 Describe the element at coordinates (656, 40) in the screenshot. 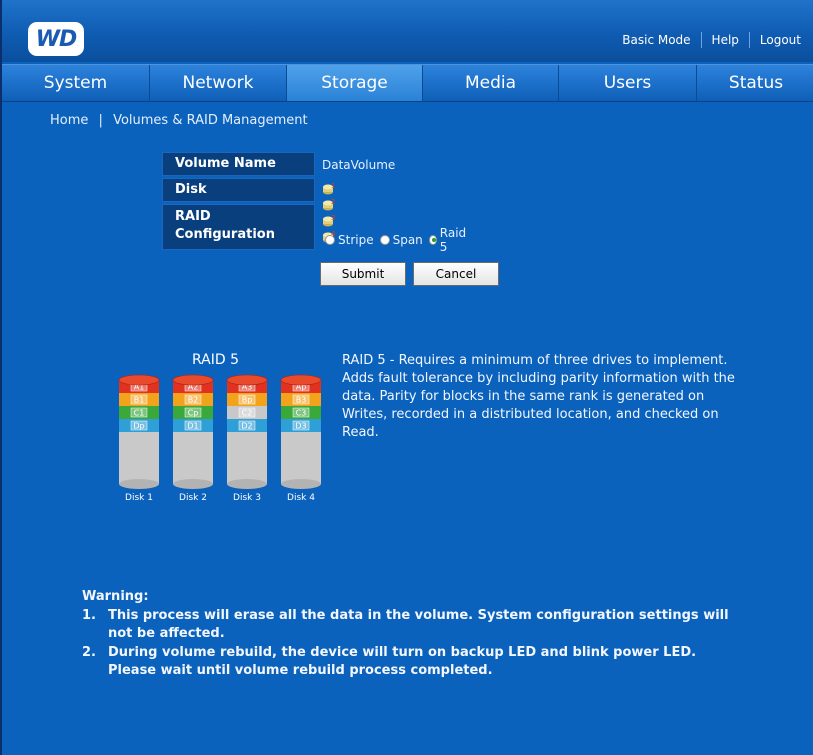

I see `basic-mode-link: Basic Mode` at that location.